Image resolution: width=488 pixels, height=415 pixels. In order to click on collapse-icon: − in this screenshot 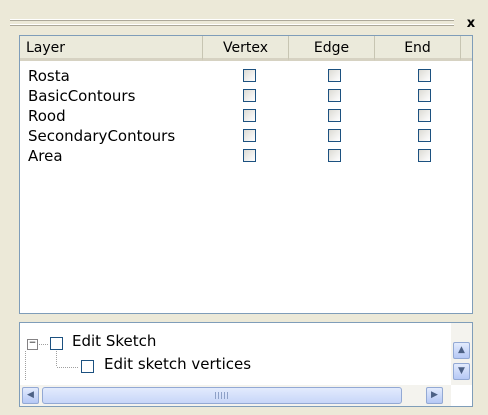, I will do `click(32, 344)`.